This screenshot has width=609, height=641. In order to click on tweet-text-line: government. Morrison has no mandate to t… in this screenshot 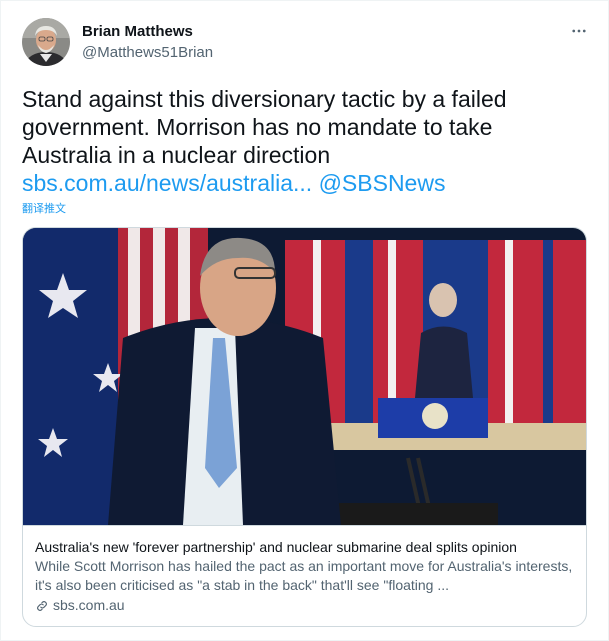, I will do `click(257, 127)`.